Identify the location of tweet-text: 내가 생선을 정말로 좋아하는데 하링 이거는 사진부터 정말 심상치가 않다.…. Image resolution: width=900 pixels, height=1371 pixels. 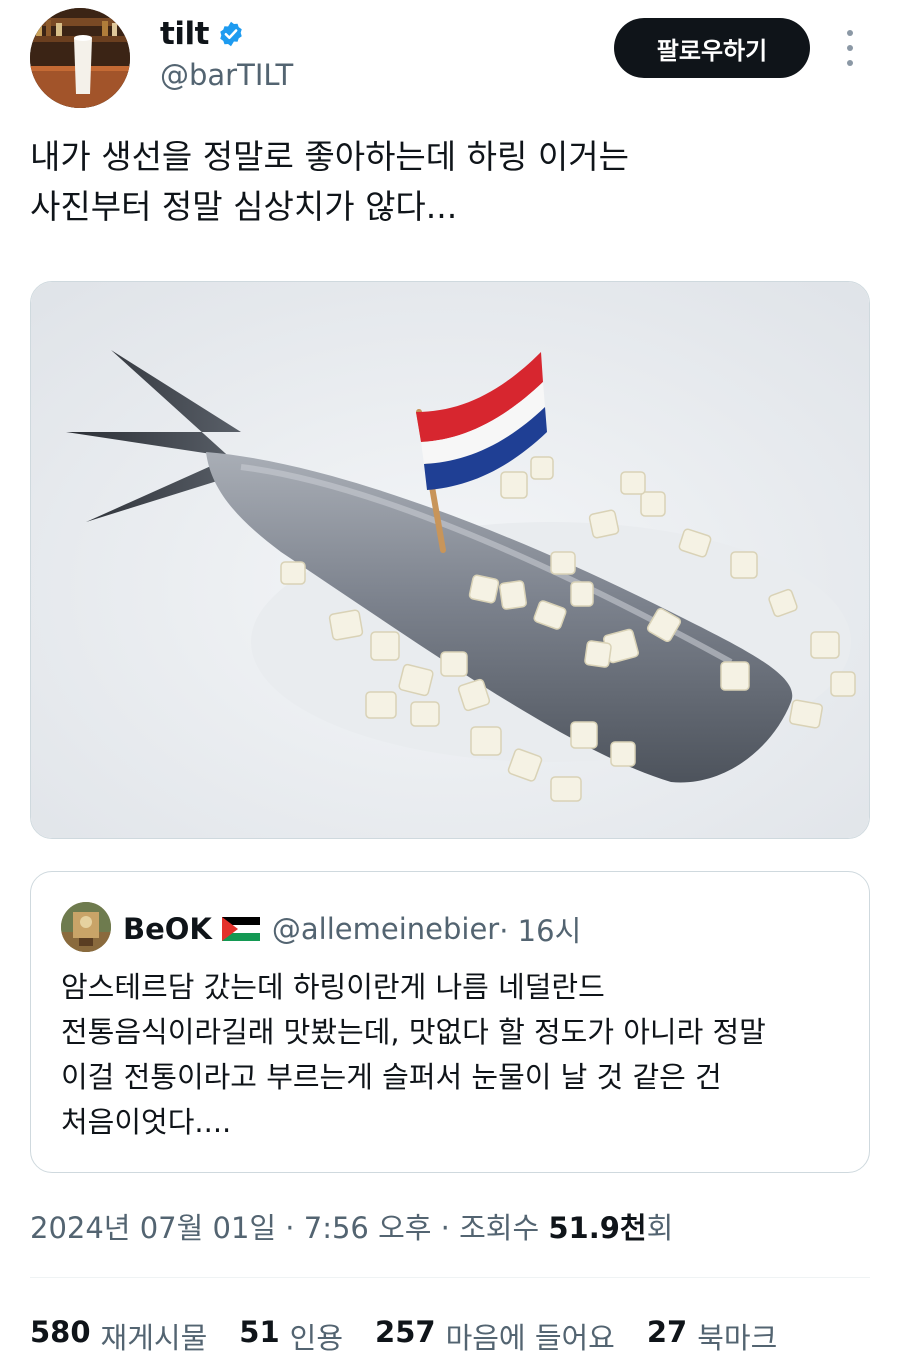
(450, 182).